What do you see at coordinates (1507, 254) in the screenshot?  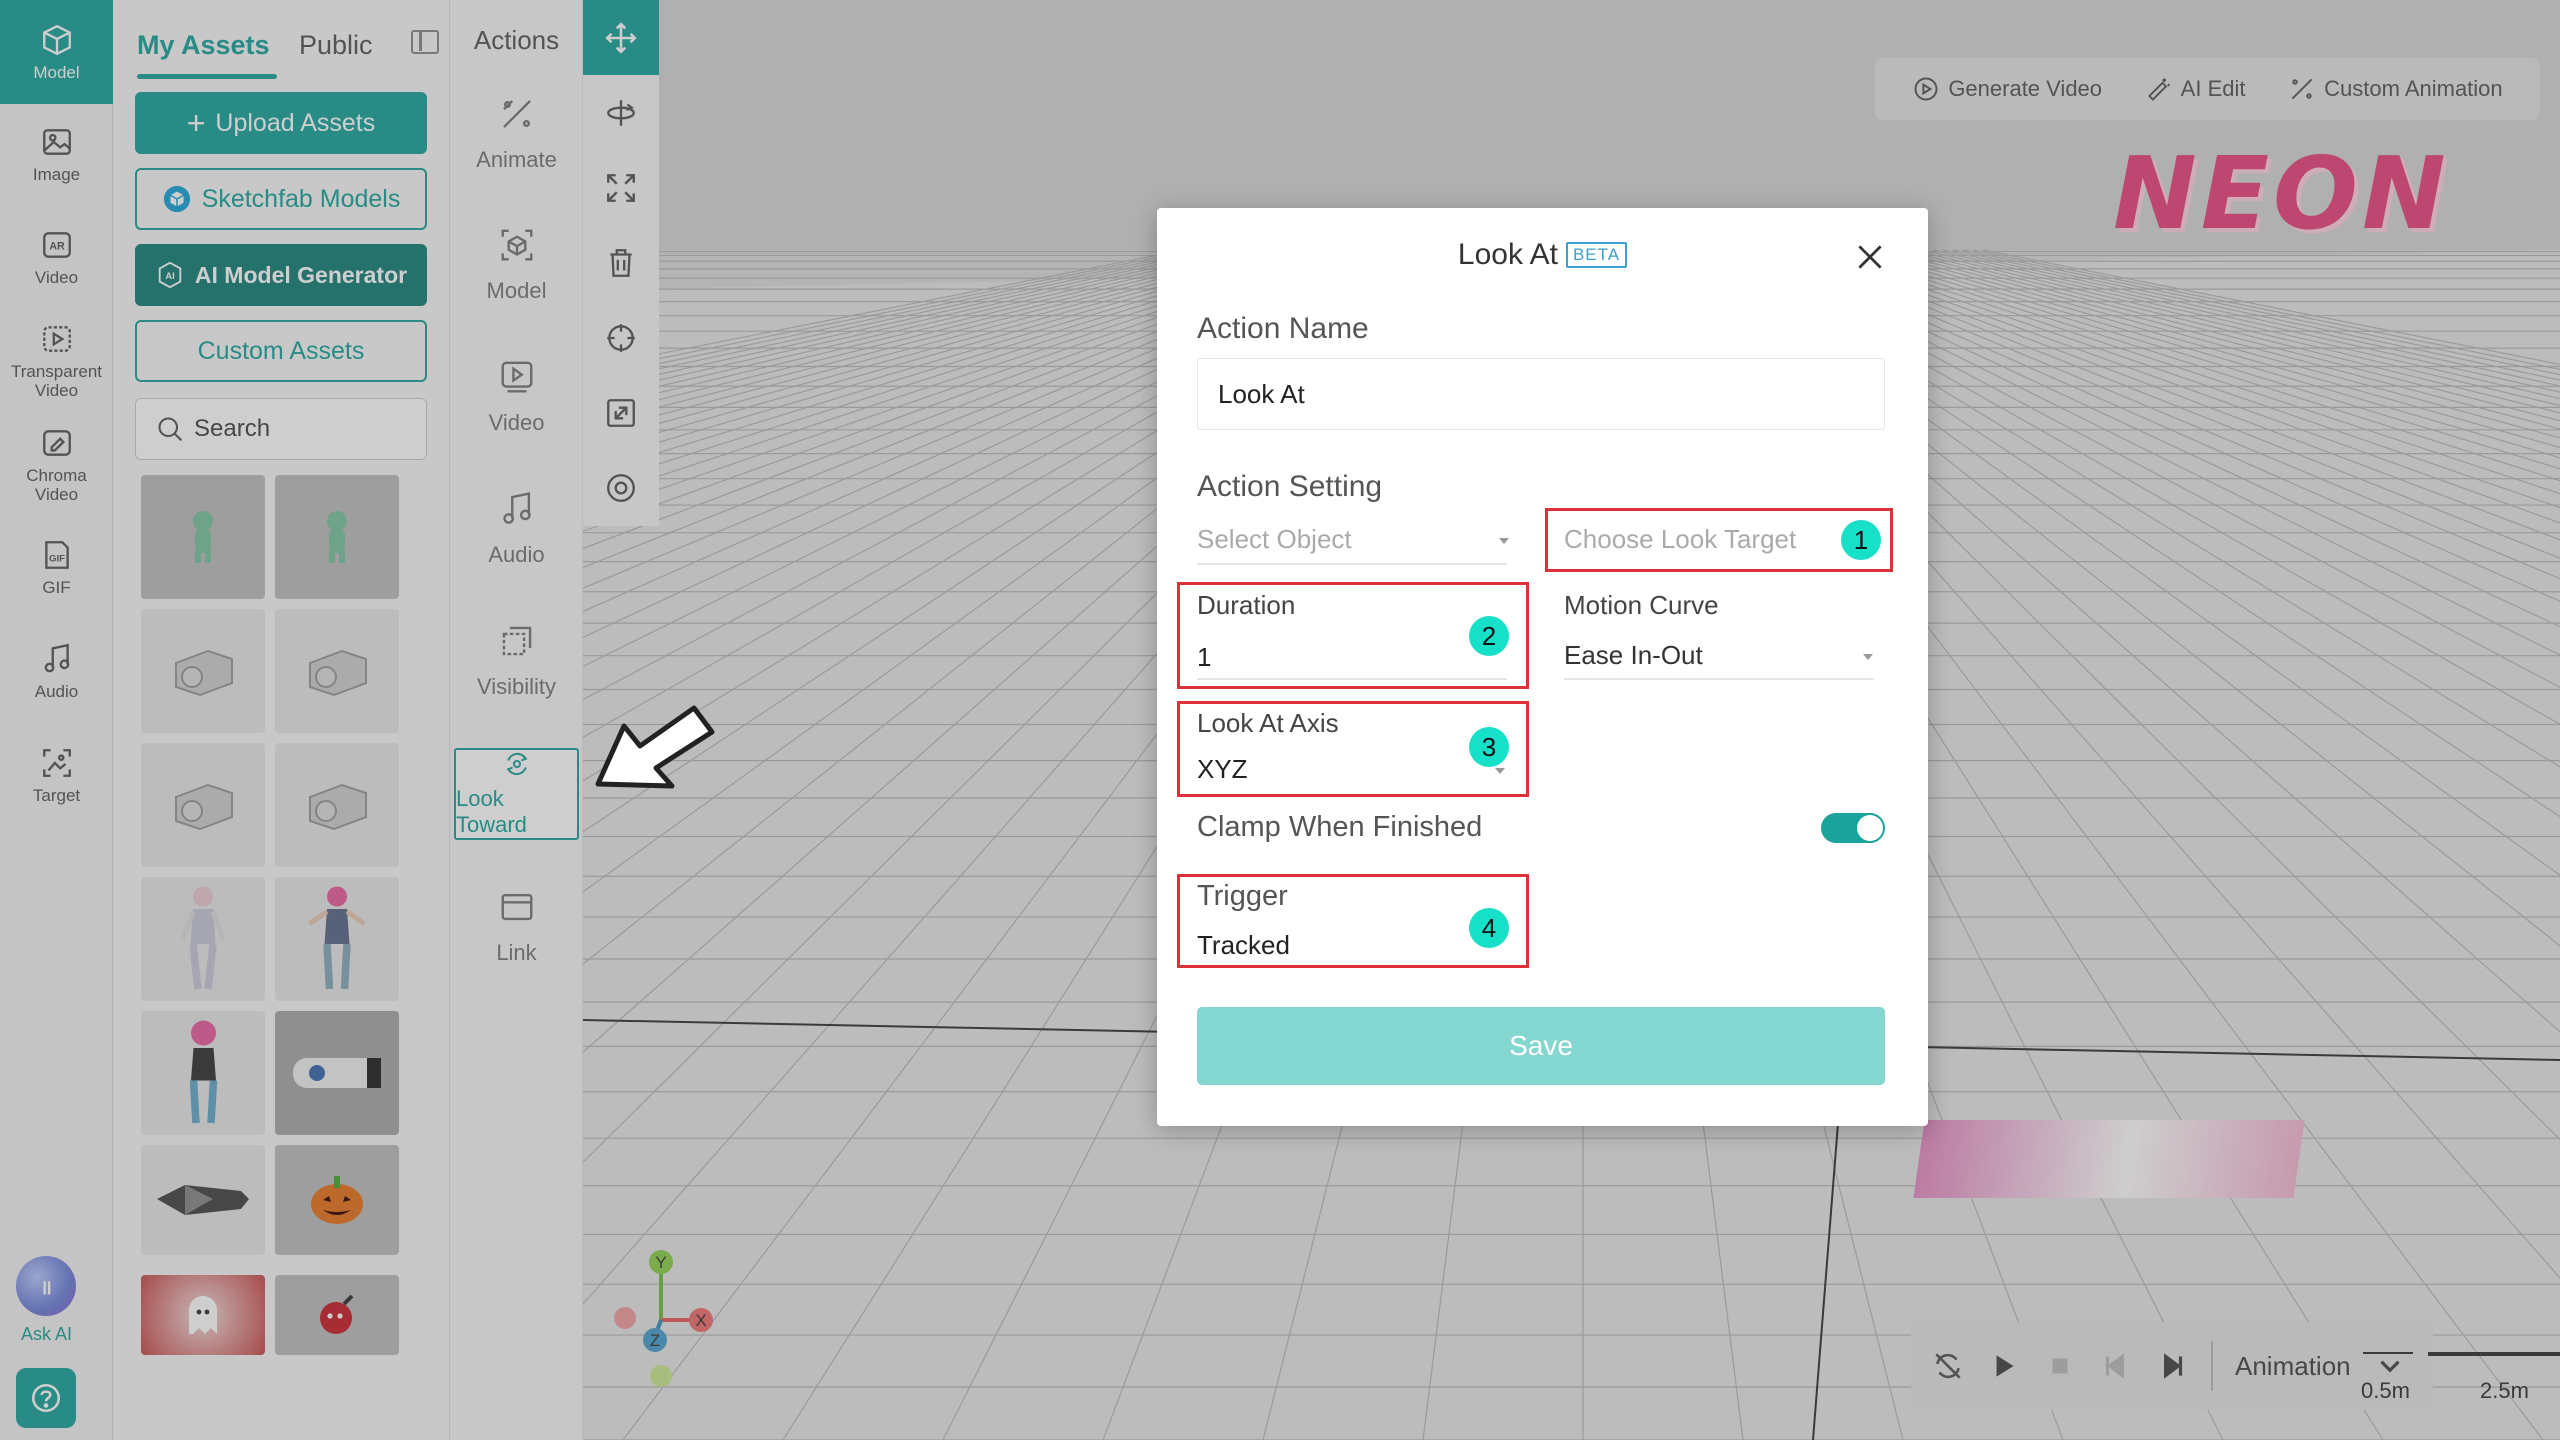 I see `dialog-title: Look At` at bounding box center [1507, 254].